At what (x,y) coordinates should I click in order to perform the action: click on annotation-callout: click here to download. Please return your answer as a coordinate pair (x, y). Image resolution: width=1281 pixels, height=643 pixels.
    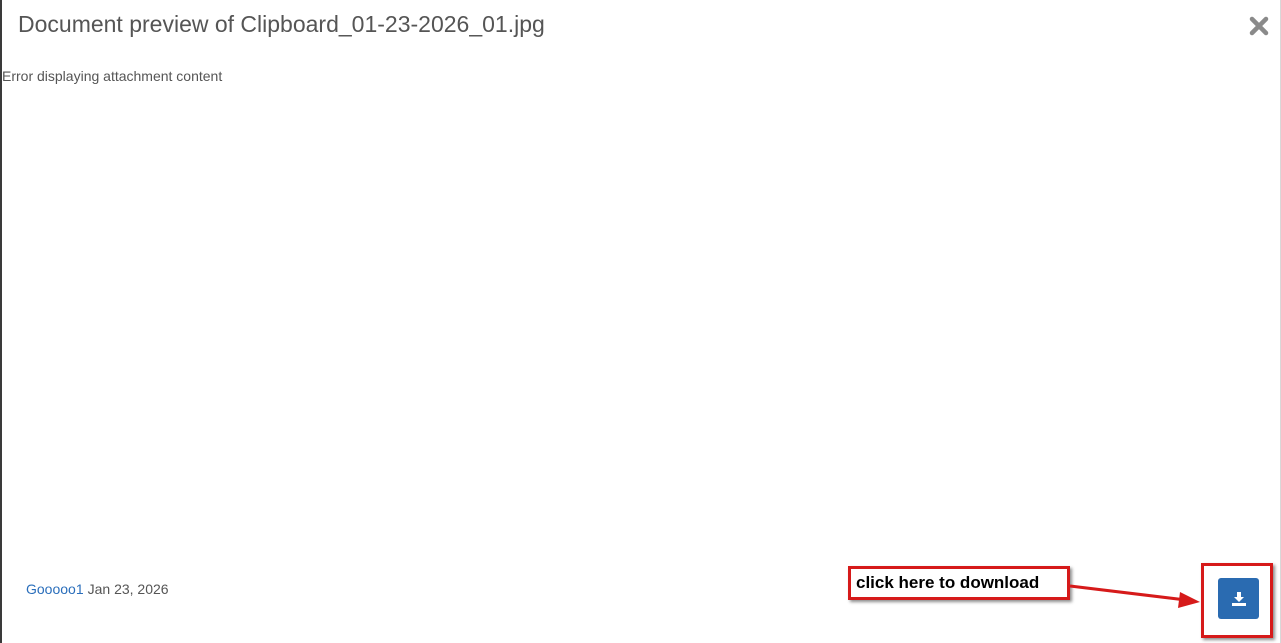
    Looking at the image, I should click on (959, 583).